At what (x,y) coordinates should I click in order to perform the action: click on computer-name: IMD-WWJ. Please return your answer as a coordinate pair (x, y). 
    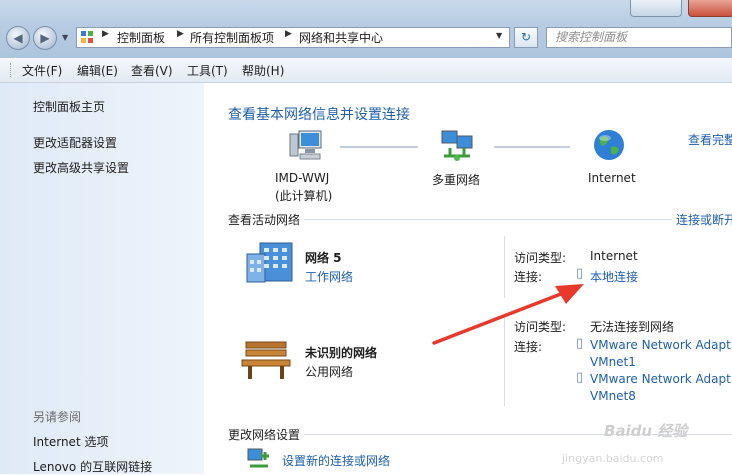
    Looking at the image, I should click on (302, 178).